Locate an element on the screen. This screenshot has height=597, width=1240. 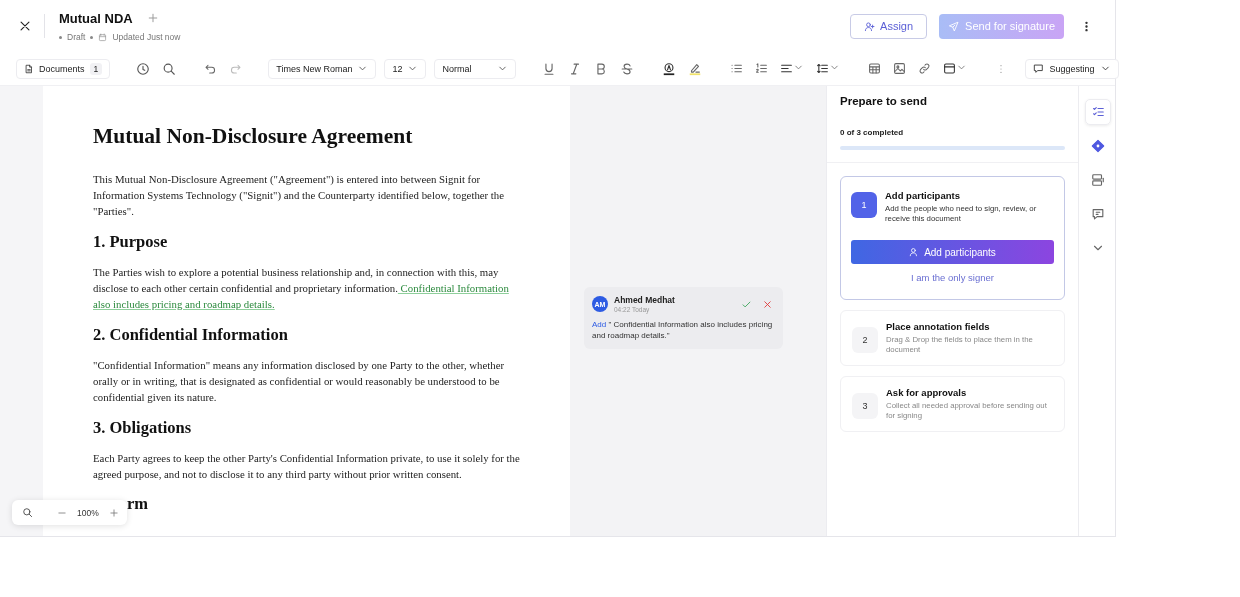
align-left-icon is located at coordinates (787, 68).